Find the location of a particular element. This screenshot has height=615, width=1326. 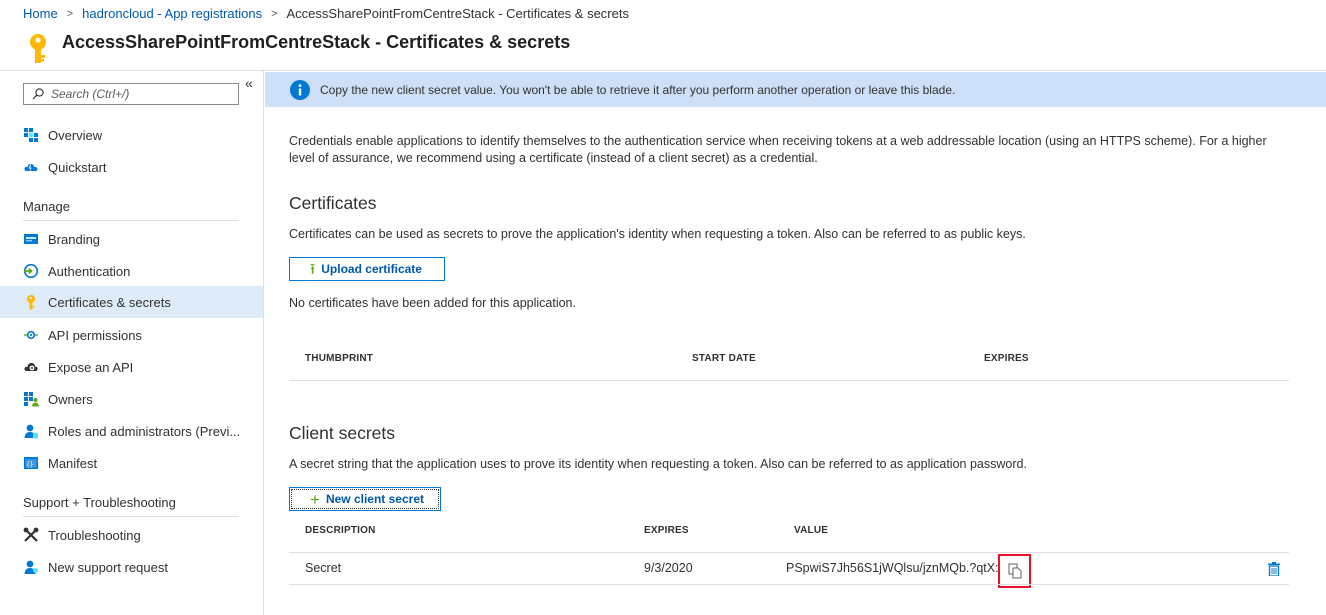

copy-icon is located at coordinates (1014, 571).